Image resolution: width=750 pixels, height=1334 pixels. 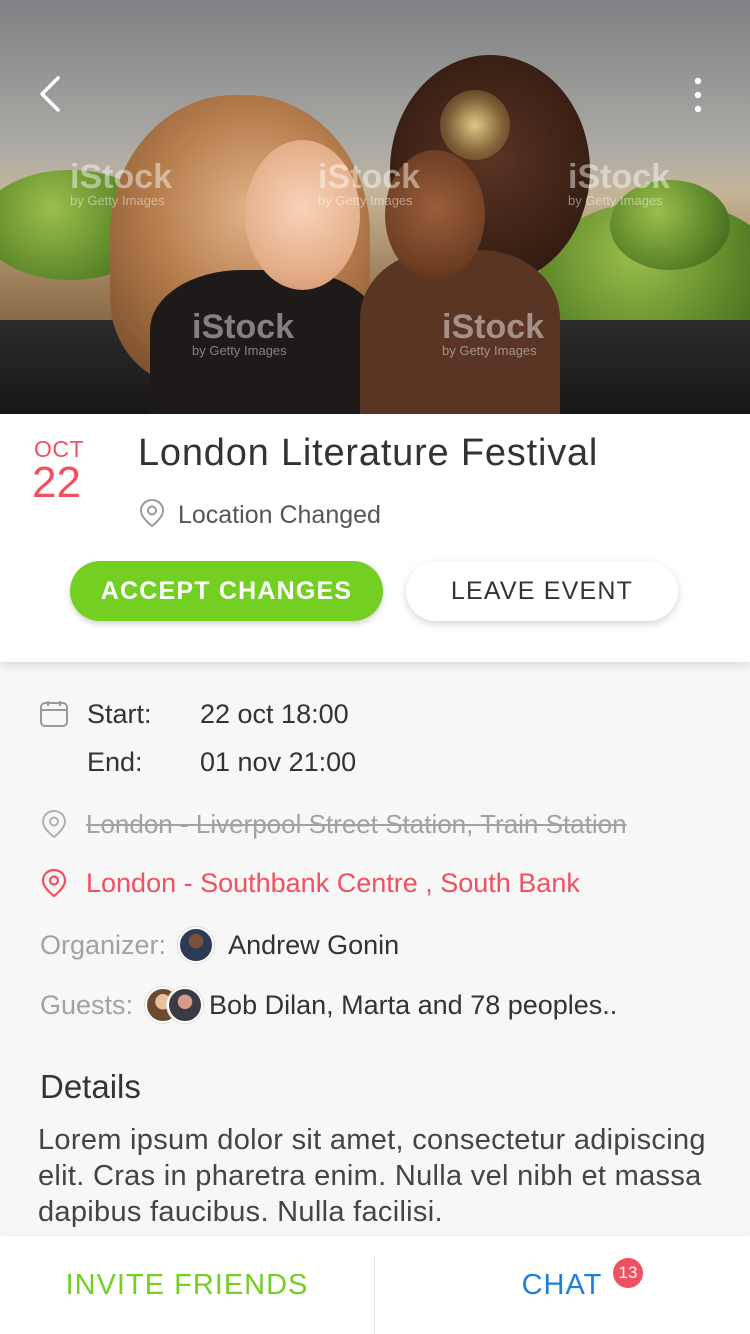 What do you see at coordinates (562, 1285) in the screenshot?
I see `chat-button: CHAT` at bounding box center [562, 1285].